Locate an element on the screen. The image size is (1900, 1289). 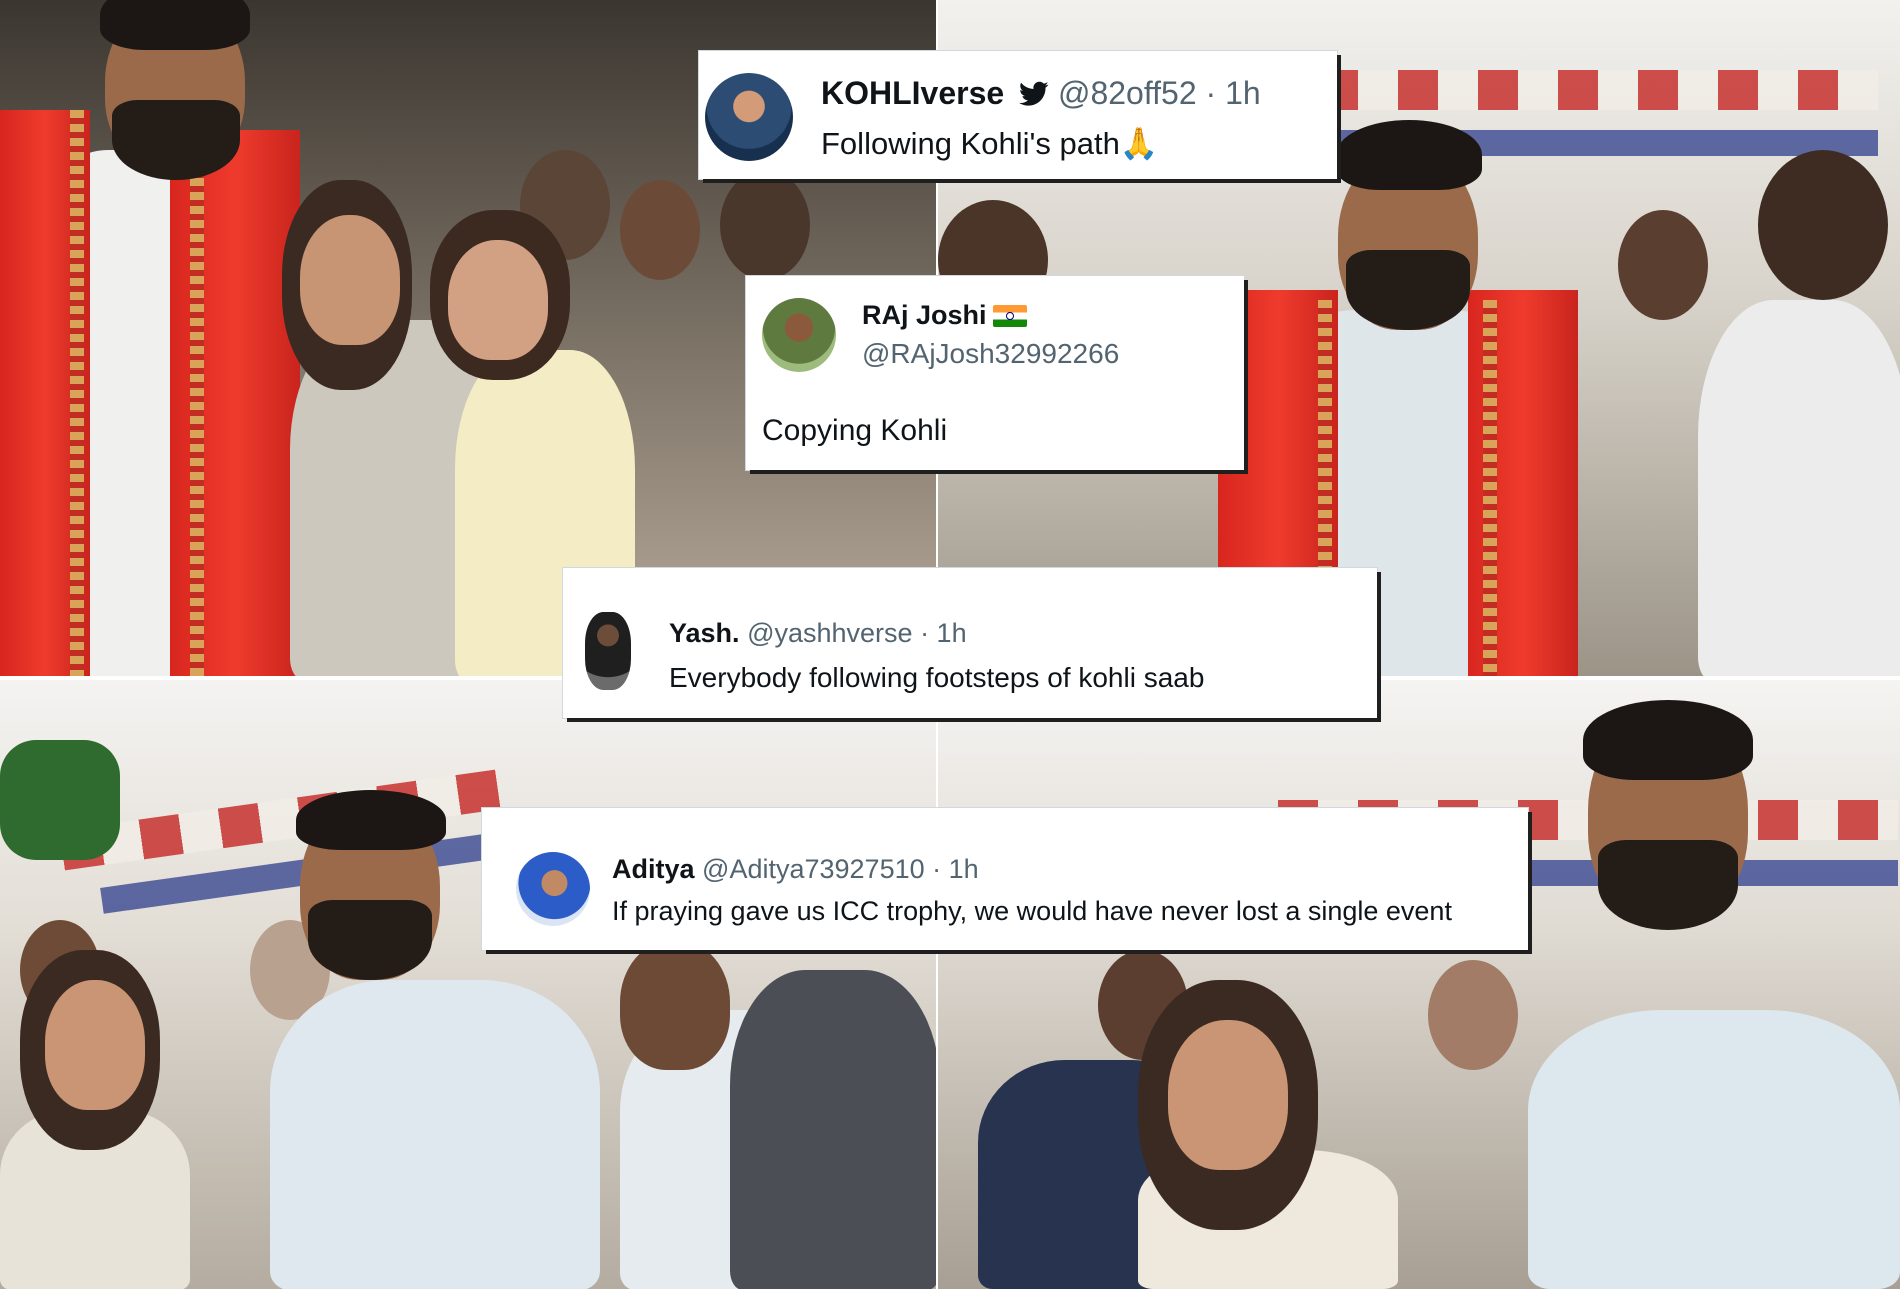
tweet-author-name: Yash. is located at coordinates (704, 633).